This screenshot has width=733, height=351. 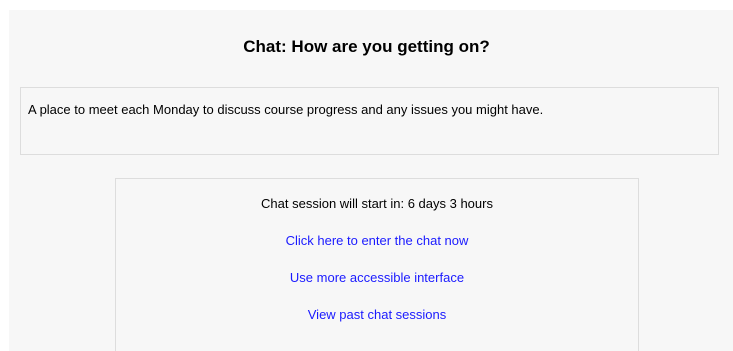 What do you see at coordinates (366, 46) in the screenshot?
I see `page-title: Chat: How are you getting on?` at bounding box center [366, 46].